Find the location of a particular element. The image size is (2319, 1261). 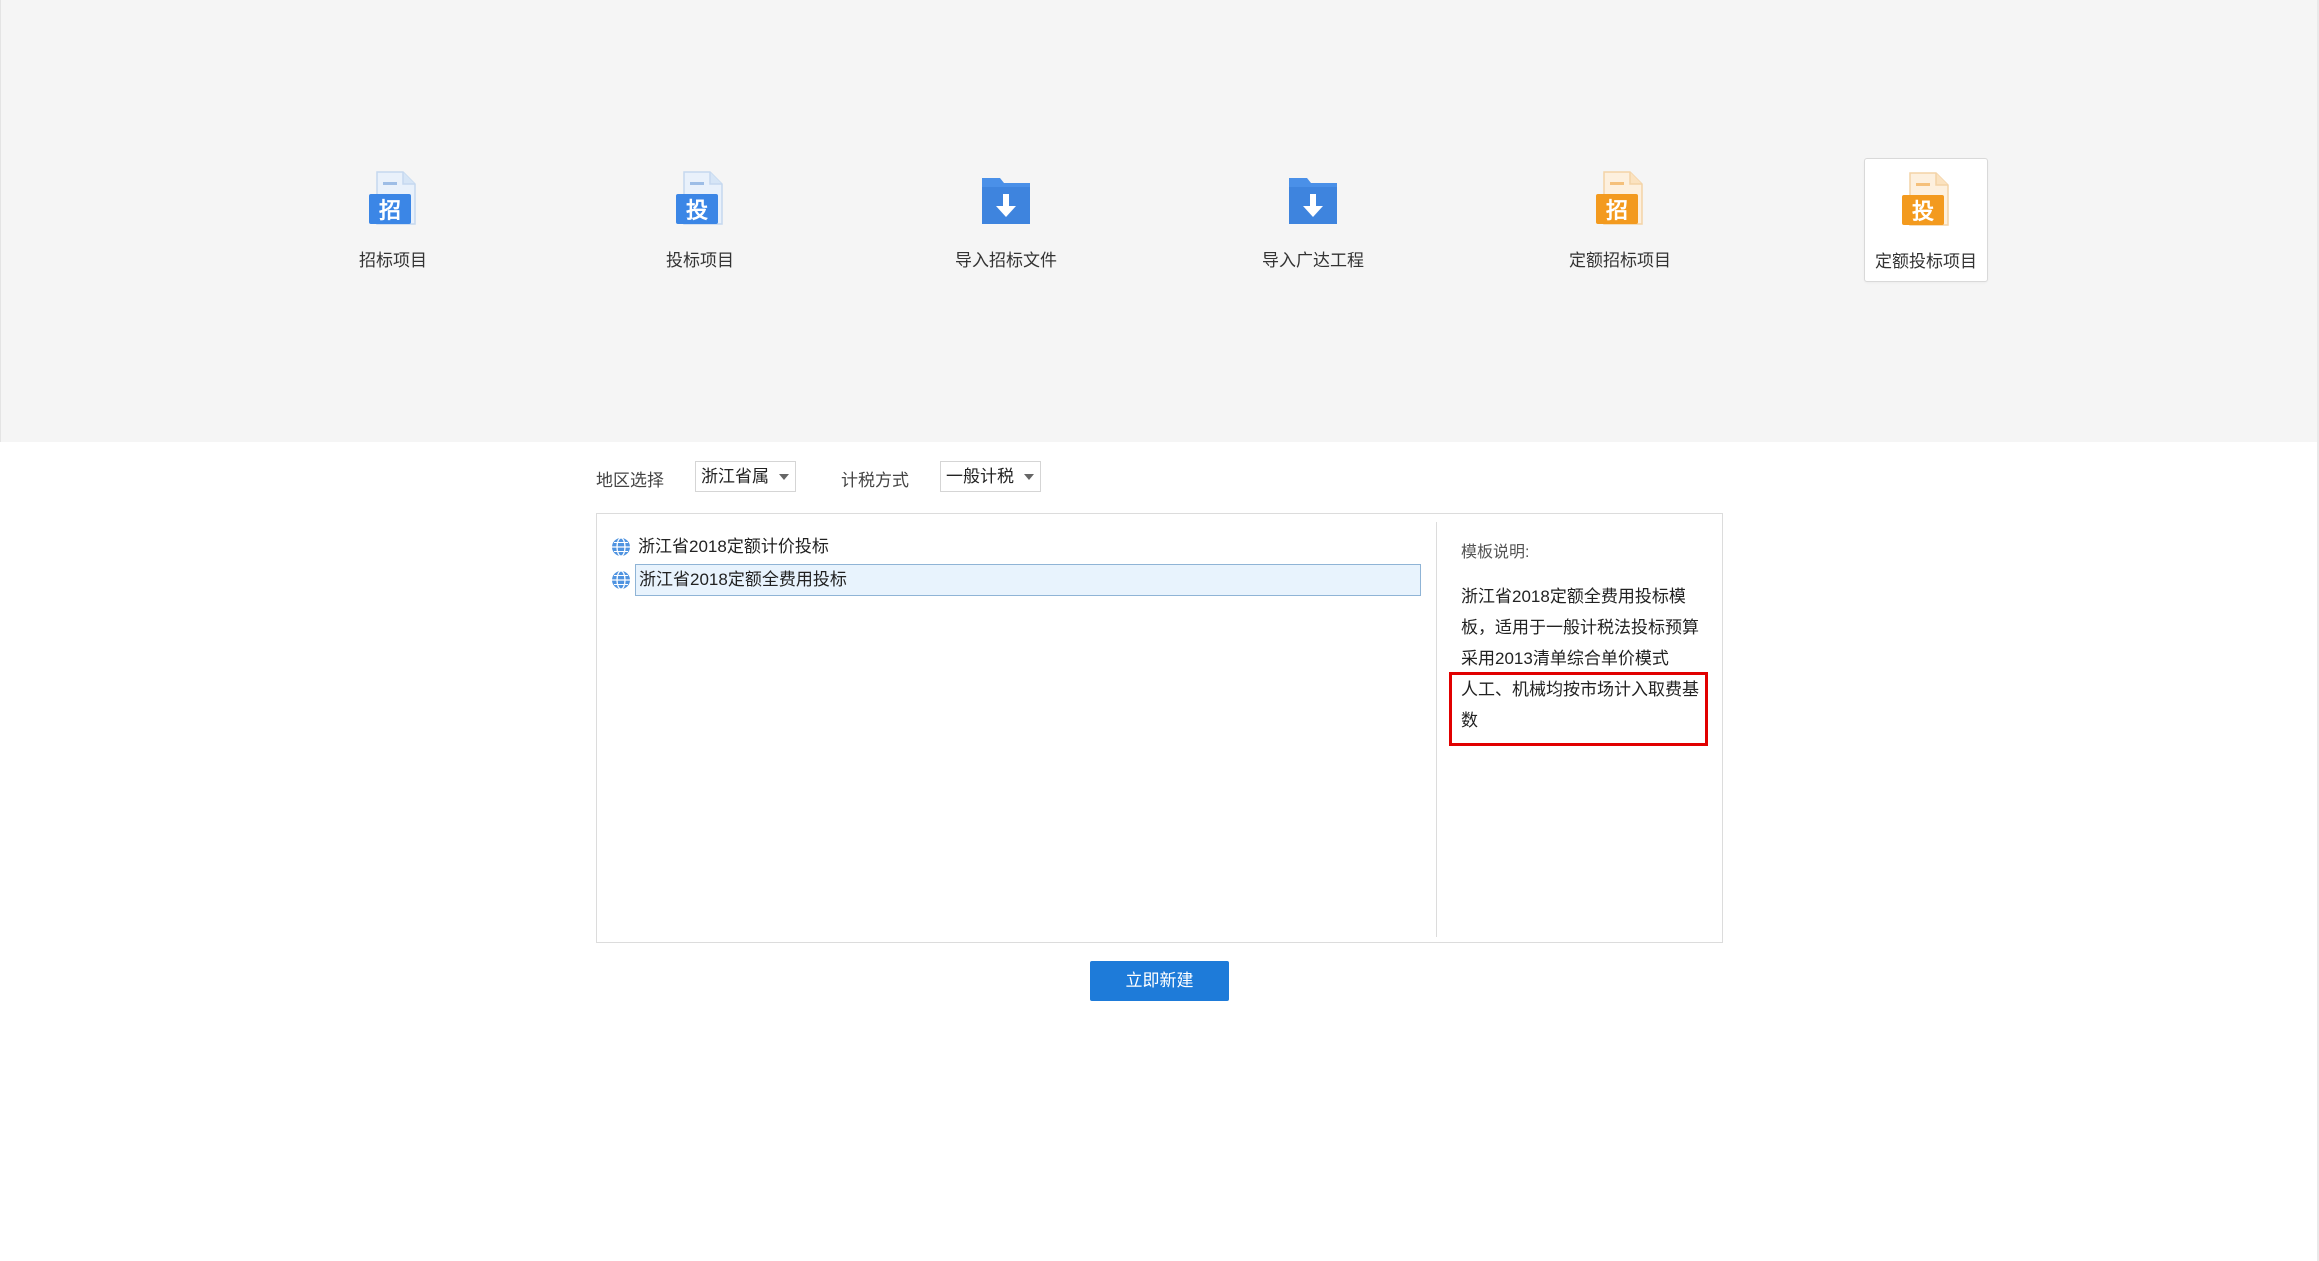

tile-label: 导入招标文件 is located at coordinates (1006, 260).